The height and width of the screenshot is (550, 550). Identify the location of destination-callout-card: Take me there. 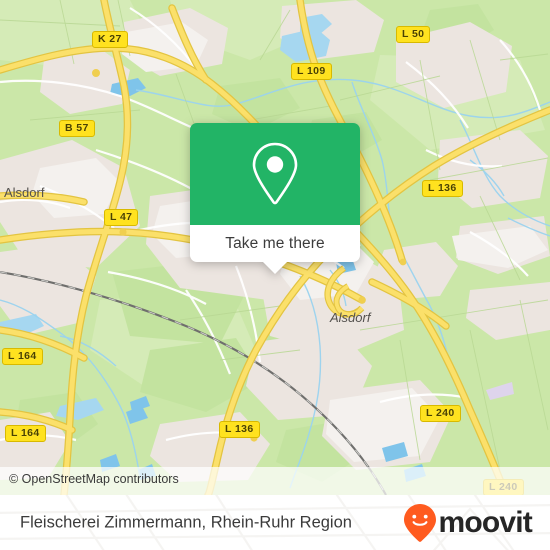
(275, 198).